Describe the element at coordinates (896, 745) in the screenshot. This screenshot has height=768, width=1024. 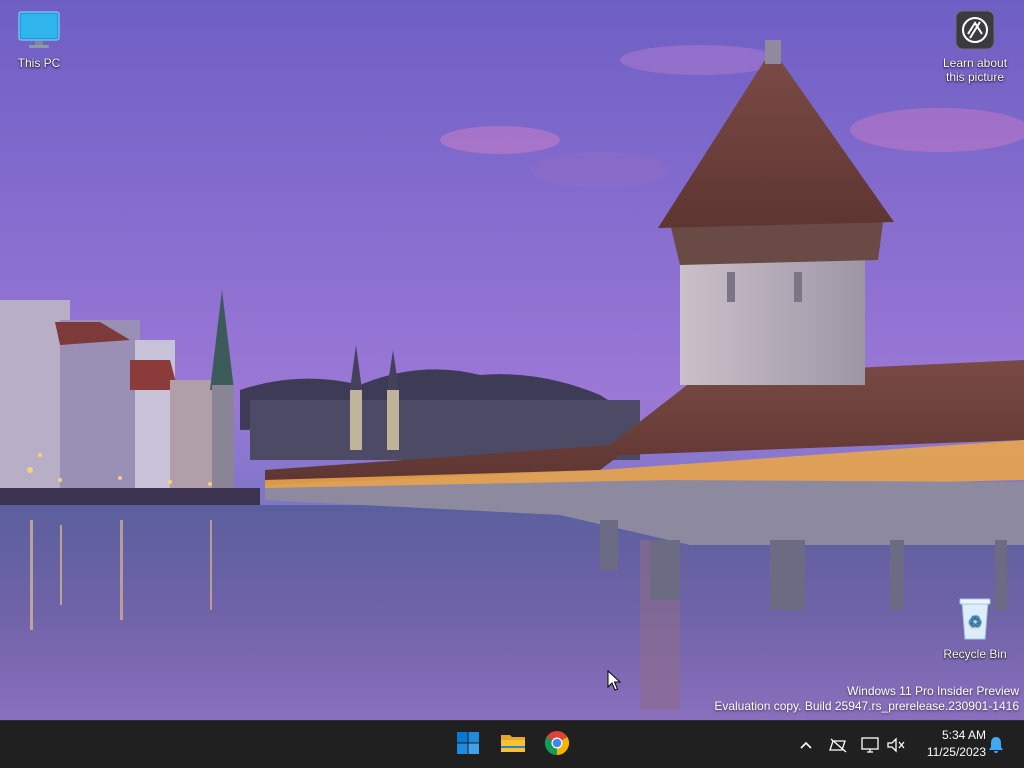
I see `volume-muted-icon` at that location.